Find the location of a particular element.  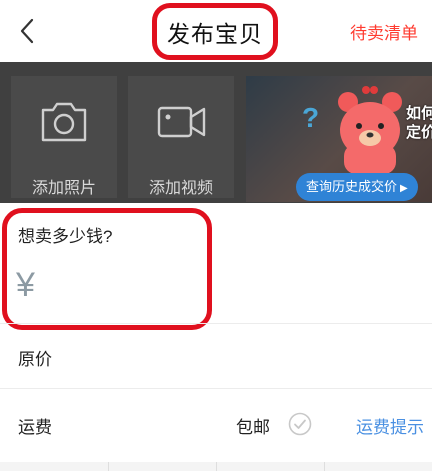

add-photo-button: 添加照片 is located at coordinates (64, 137).